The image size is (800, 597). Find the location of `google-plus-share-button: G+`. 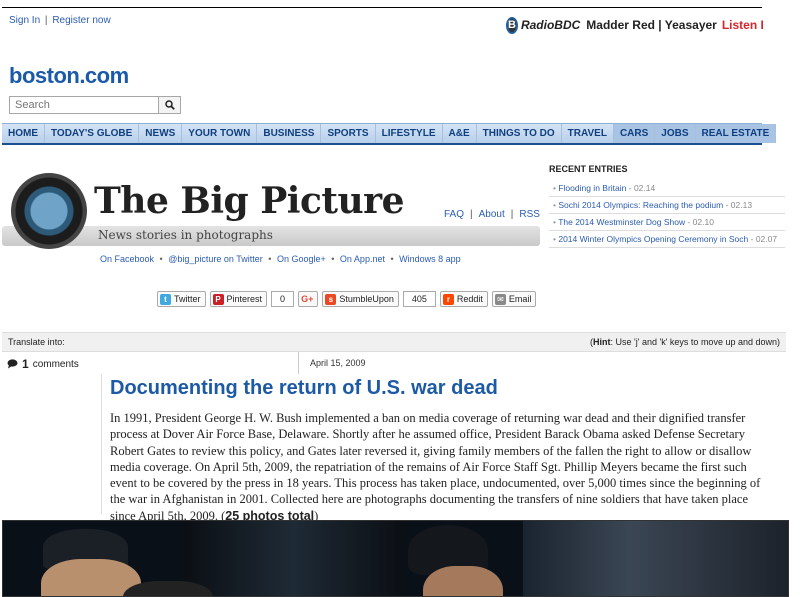

google-plus-share-button: G+ is located at coordinates (308, 299).